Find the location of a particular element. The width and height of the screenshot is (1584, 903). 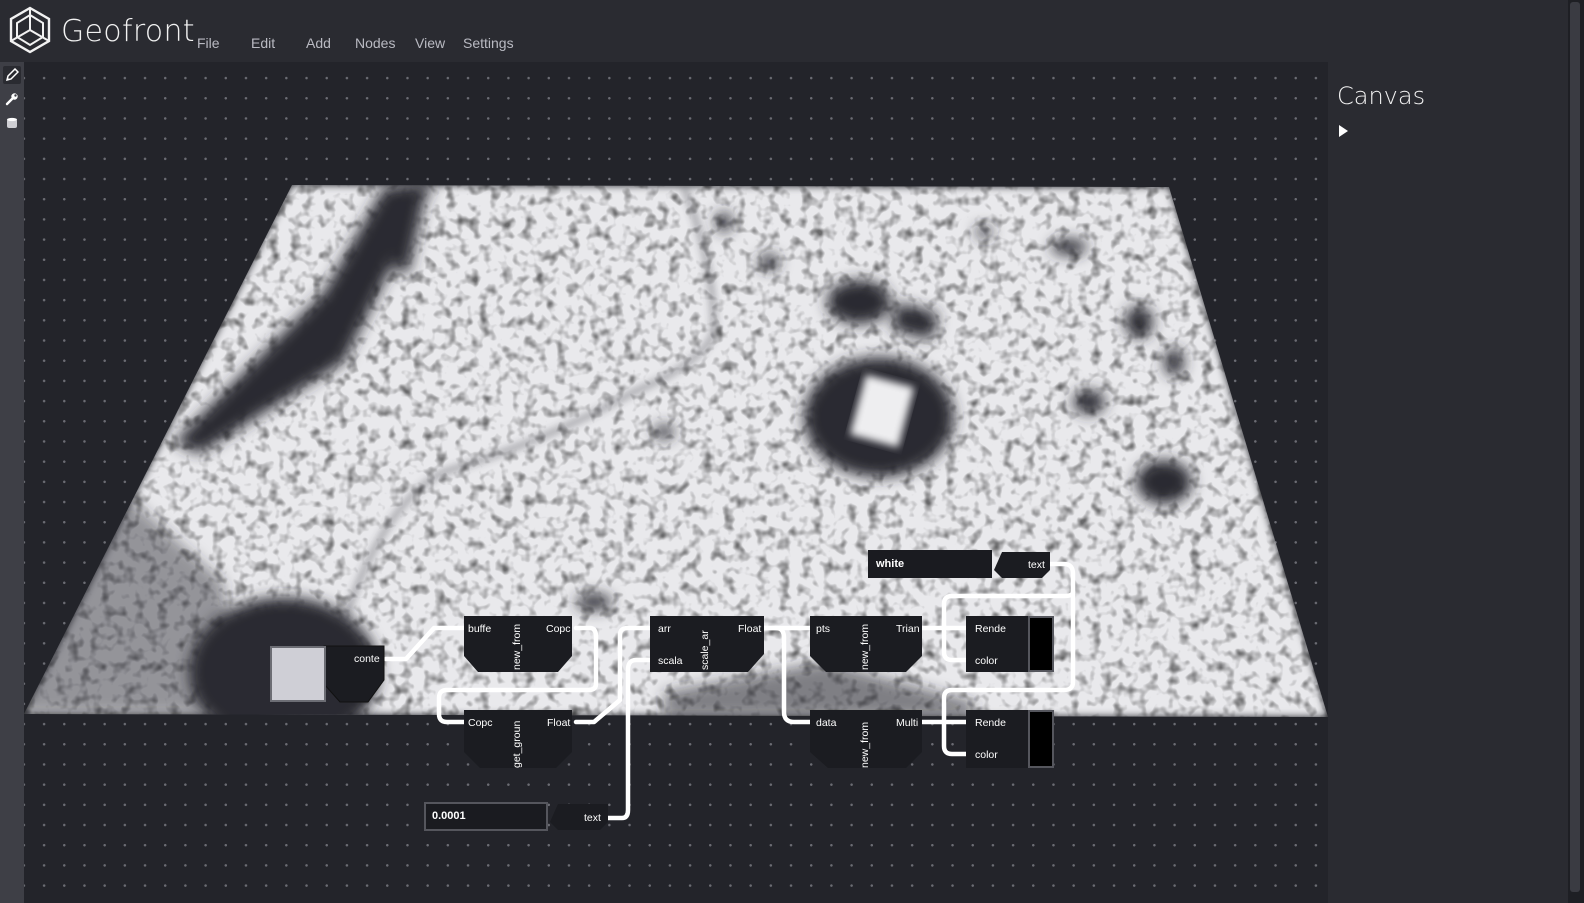

text-value-field: white is located at coordinates (930, 564).